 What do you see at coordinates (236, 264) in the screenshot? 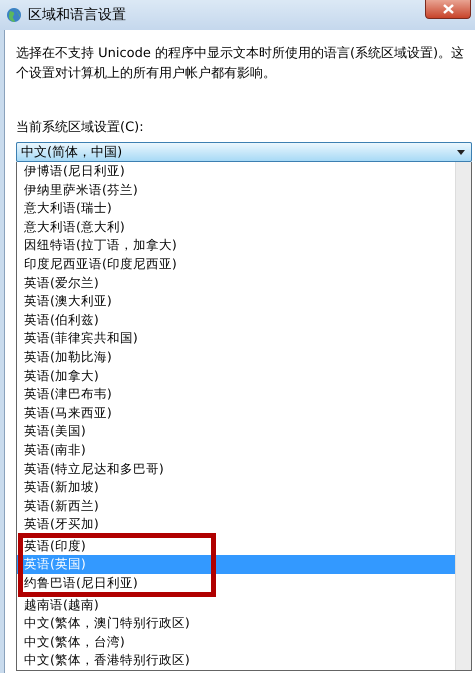
I see `dropdown-option: 印度尼西亚语(印度尼西亚)` at bounding box center [236, 264].